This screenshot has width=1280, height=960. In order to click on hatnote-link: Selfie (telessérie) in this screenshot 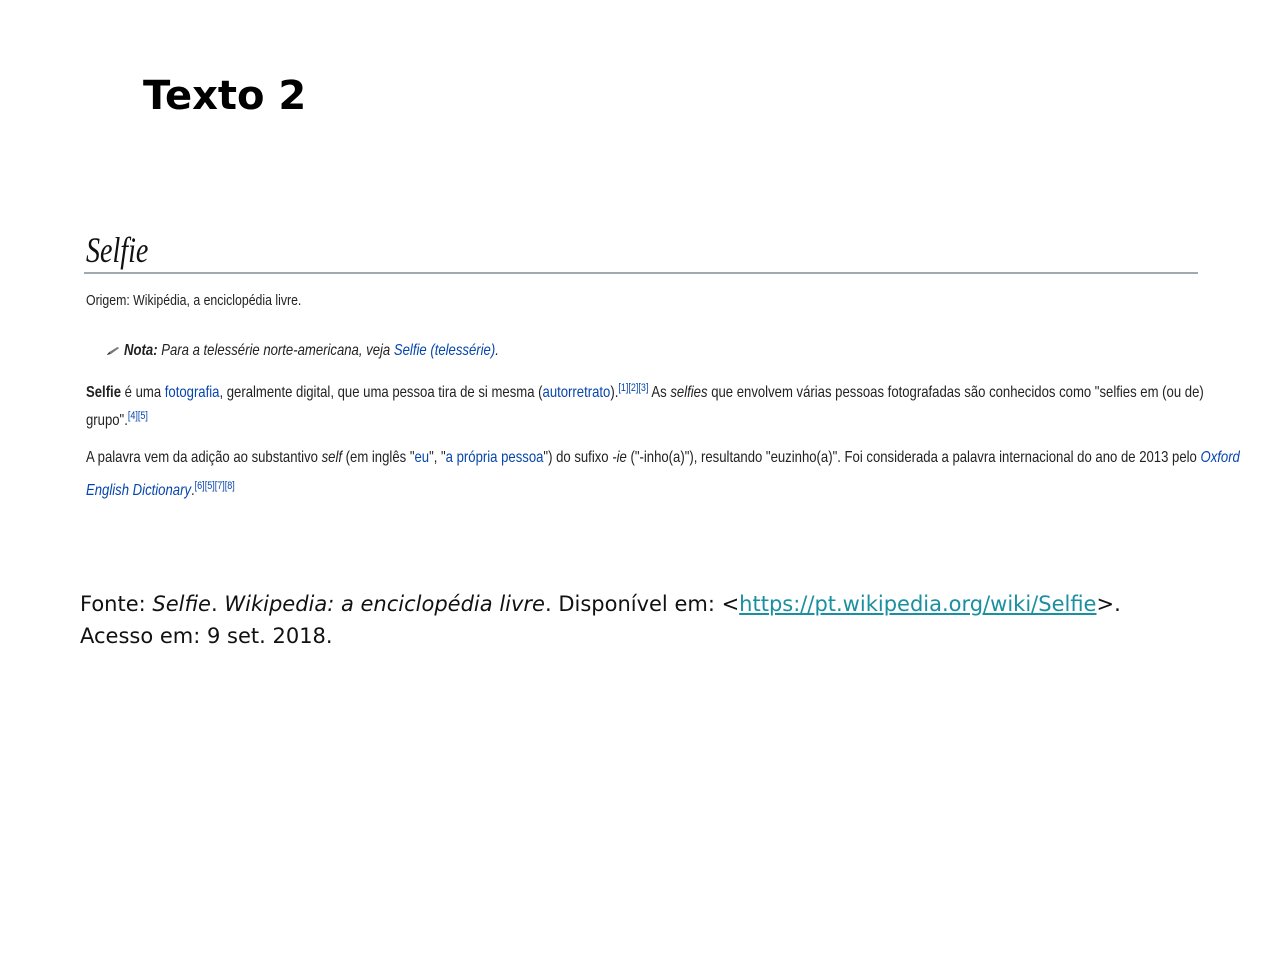, I will do `click(444, 350)`.